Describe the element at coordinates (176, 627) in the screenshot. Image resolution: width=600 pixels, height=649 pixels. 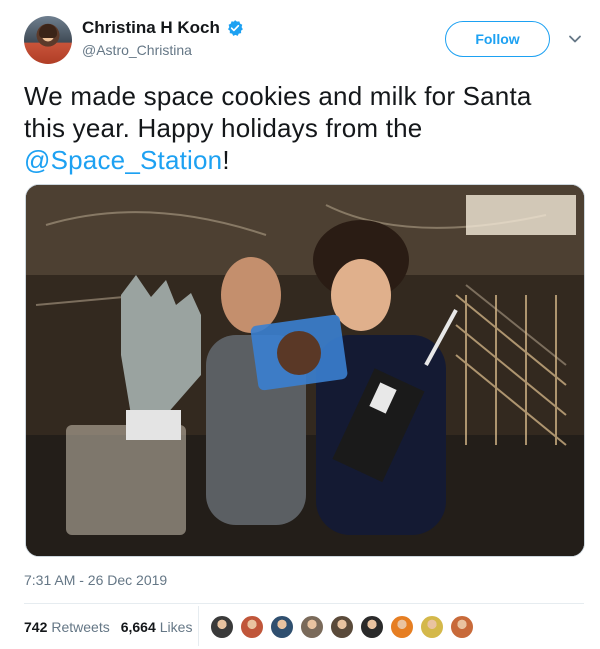
I see `likes-label: Likes` at that location.